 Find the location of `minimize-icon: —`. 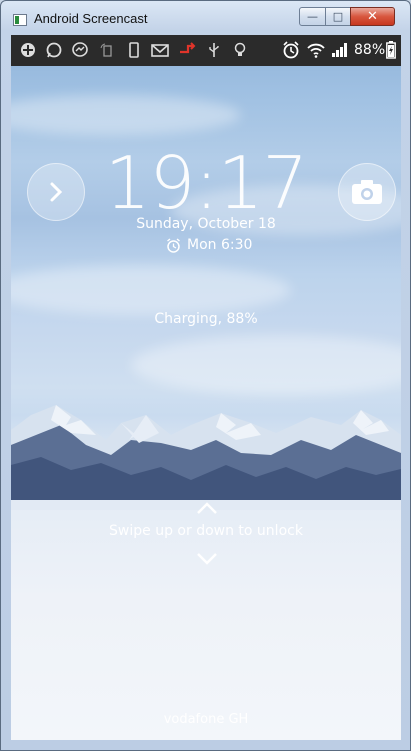

minimize-icon: — is located at coordinates (312, 16).